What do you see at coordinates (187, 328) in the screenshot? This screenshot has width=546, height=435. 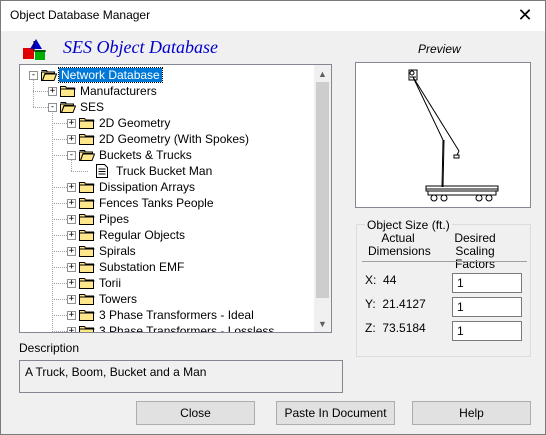 I see `tree-item-label: 3 Phase Transformers - Lossless` at bounding box center [187, 328].